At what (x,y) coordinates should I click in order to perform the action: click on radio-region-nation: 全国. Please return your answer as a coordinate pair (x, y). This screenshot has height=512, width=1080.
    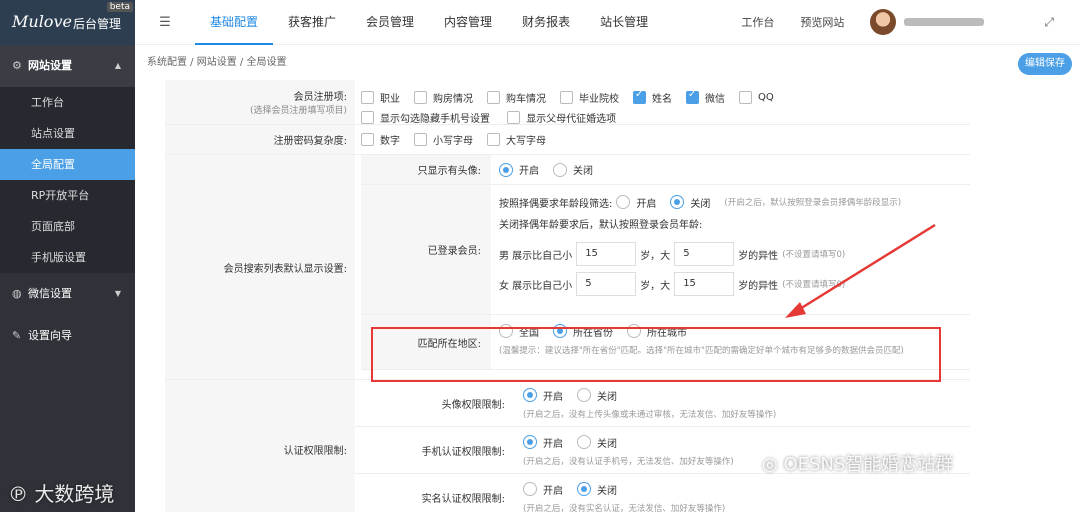
    Looking at the image, I should click on (519, 331).